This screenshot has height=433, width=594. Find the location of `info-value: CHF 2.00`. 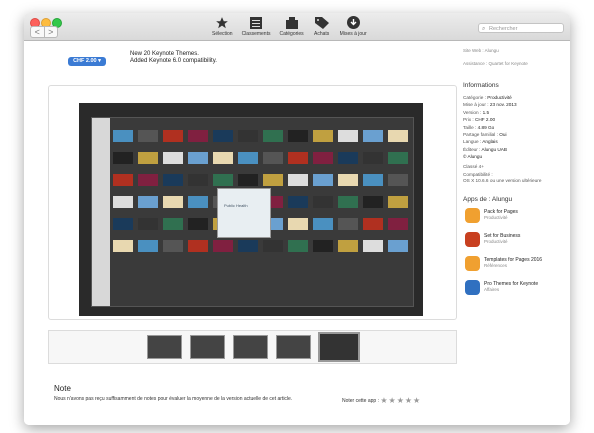

info-value: CHF 2.00 is located at coordinates (485, 120).